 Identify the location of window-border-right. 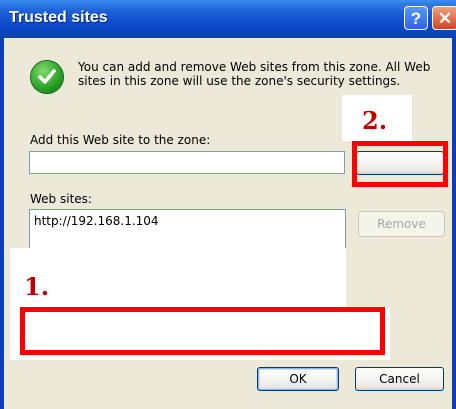
(454, 223).